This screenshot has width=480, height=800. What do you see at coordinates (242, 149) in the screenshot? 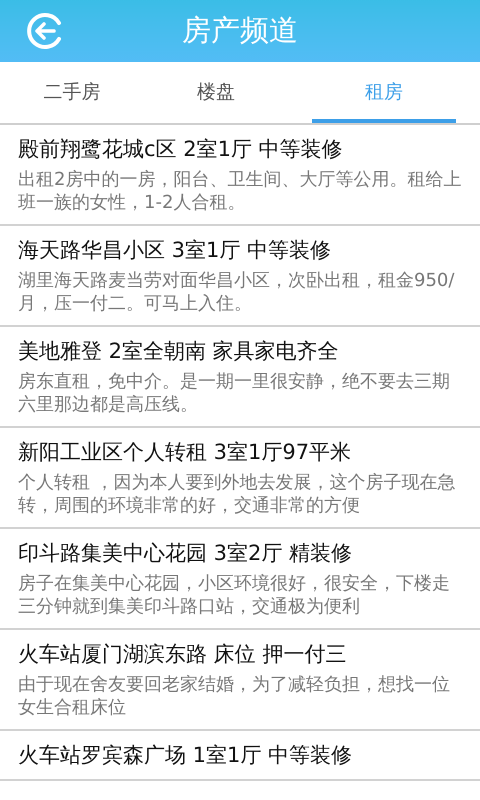
I see `listing-title: 殿前翔鹭花城c区 2室1厅 中等装修` at bounding box center [242, 149].